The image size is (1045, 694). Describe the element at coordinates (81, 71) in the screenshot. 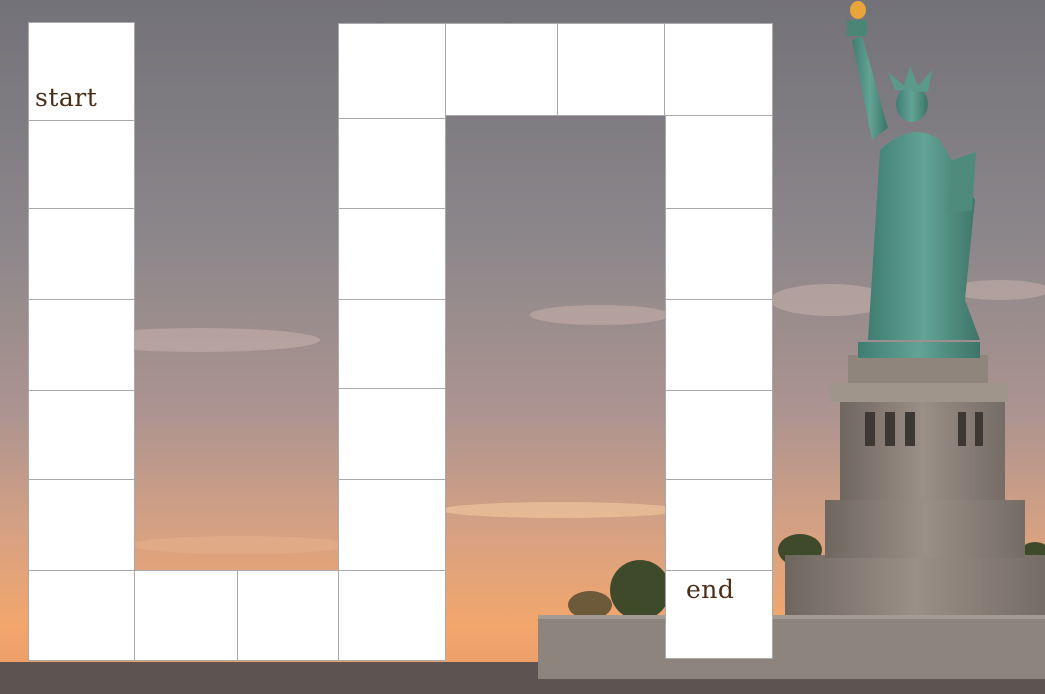

I see `board-cell-start: start` at that location.